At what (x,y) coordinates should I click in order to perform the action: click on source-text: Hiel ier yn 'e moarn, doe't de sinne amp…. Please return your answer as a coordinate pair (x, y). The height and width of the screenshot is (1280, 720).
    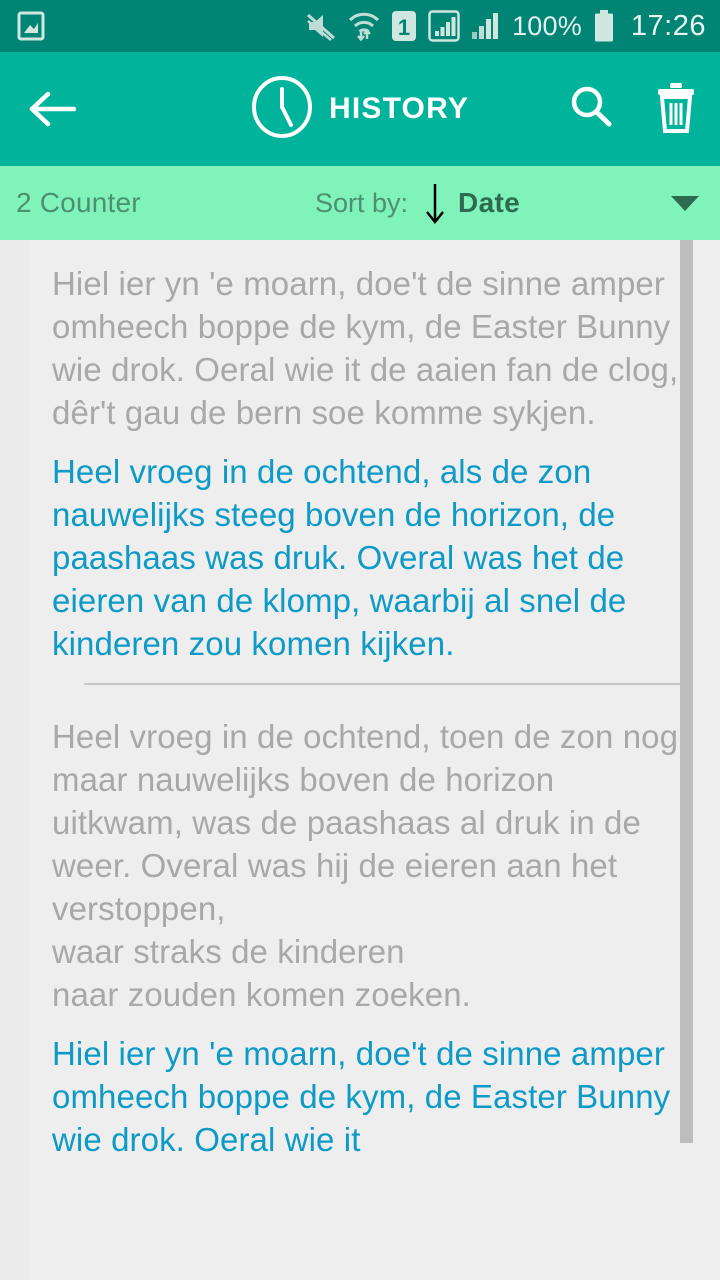
    Looking at the image, I should click on (365, 348).